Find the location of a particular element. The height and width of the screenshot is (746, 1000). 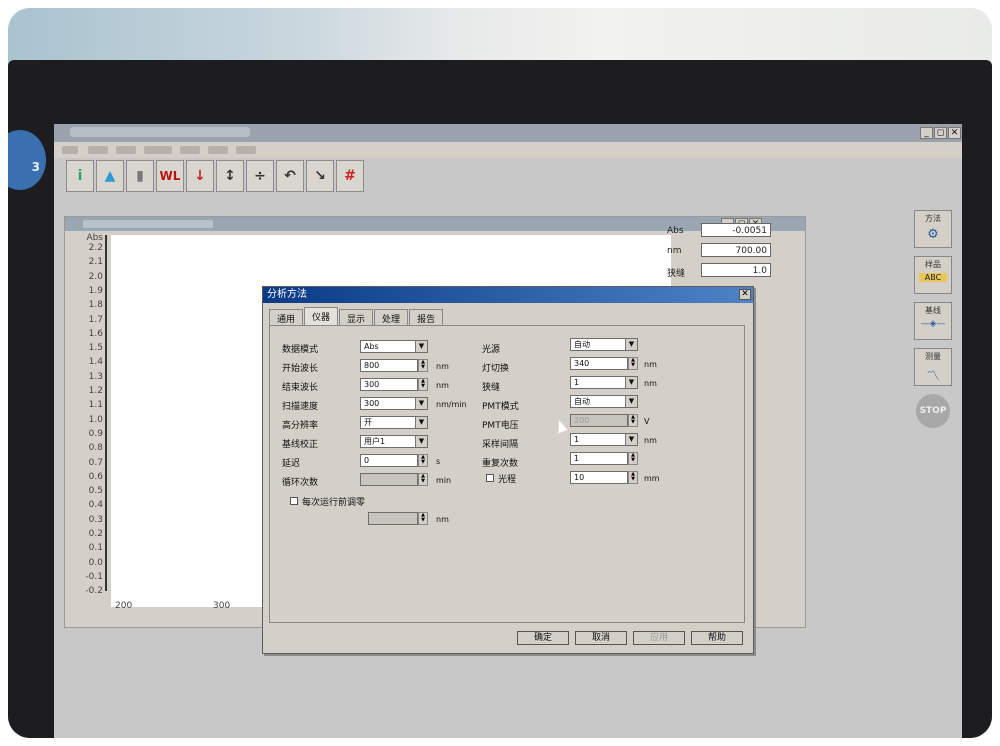

undo-icon: ↶ is located at coordinates (290, 176).